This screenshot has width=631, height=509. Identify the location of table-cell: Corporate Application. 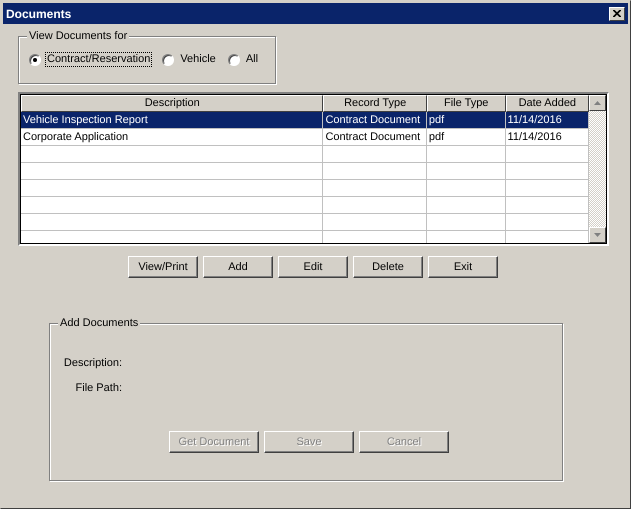
(172, 137).